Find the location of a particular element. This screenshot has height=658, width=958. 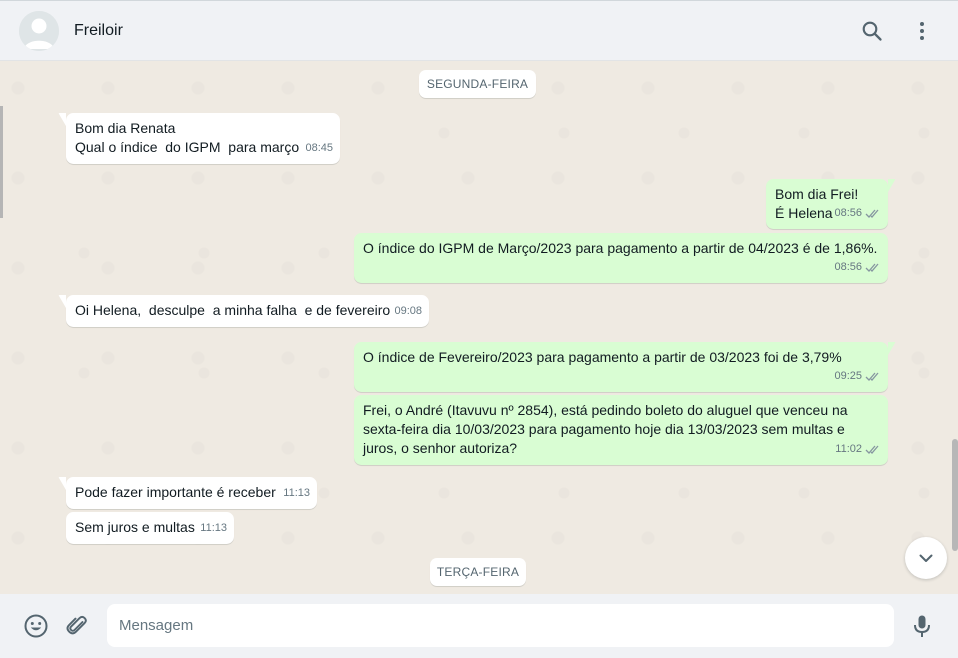

emoji-icon is located at coordinates (36, 626).